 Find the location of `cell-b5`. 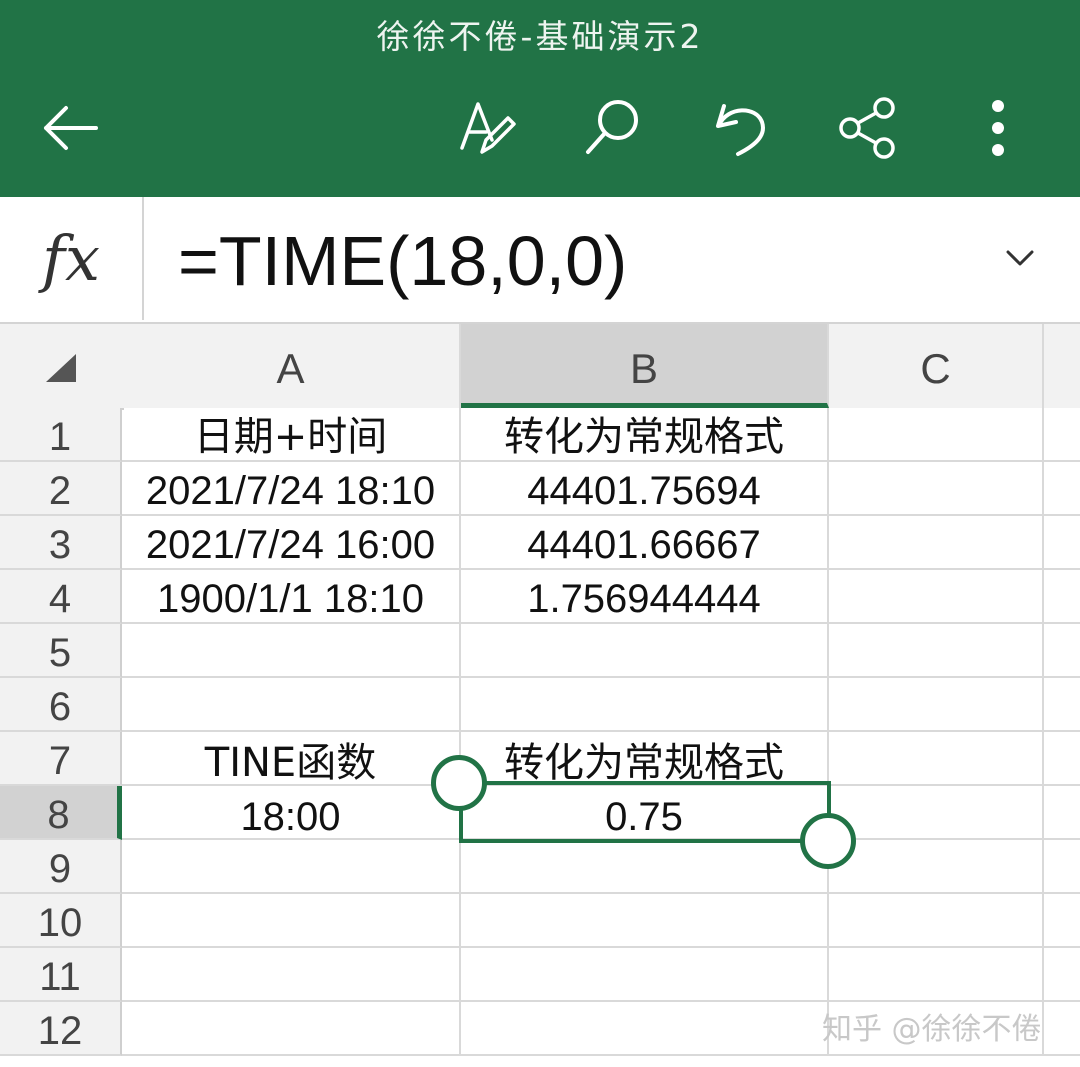

cell-b5 is located at coordinates (645, 651).